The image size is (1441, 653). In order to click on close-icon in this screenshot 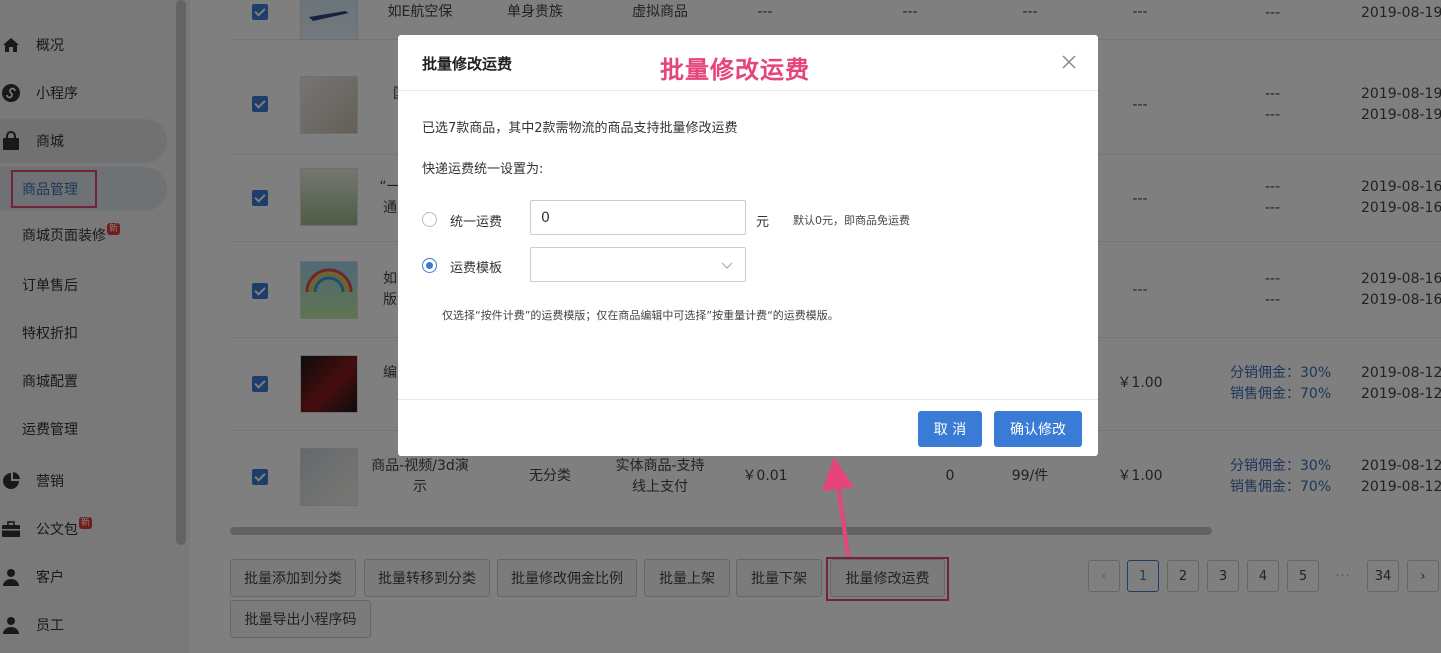, I will do `click(1069, 62)`.